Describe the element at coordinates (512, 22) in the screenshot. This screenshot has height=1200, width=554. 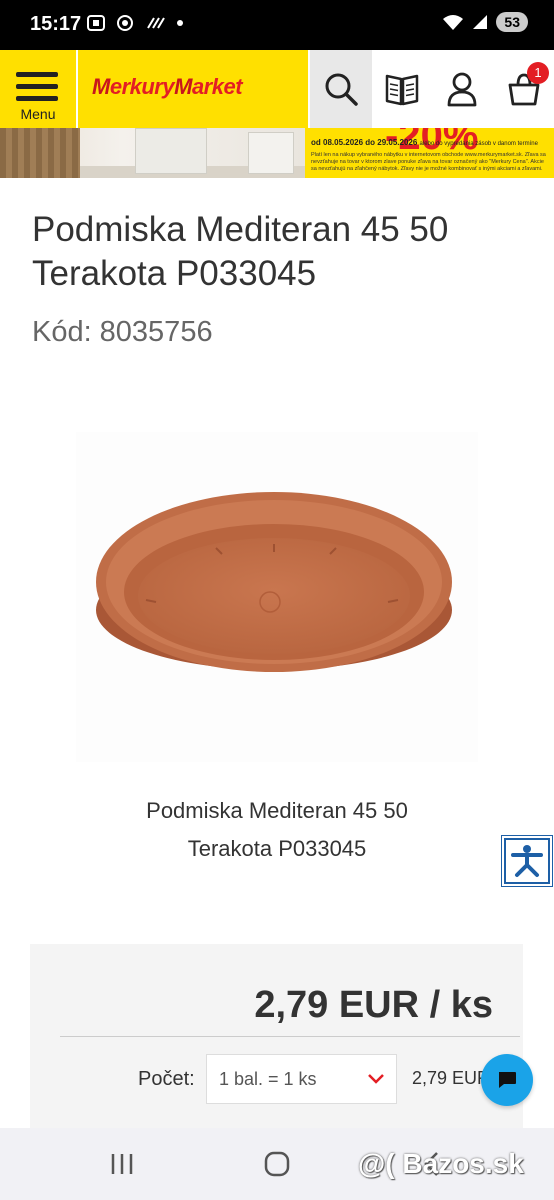
I see `battery-indicator: 53` at that location.